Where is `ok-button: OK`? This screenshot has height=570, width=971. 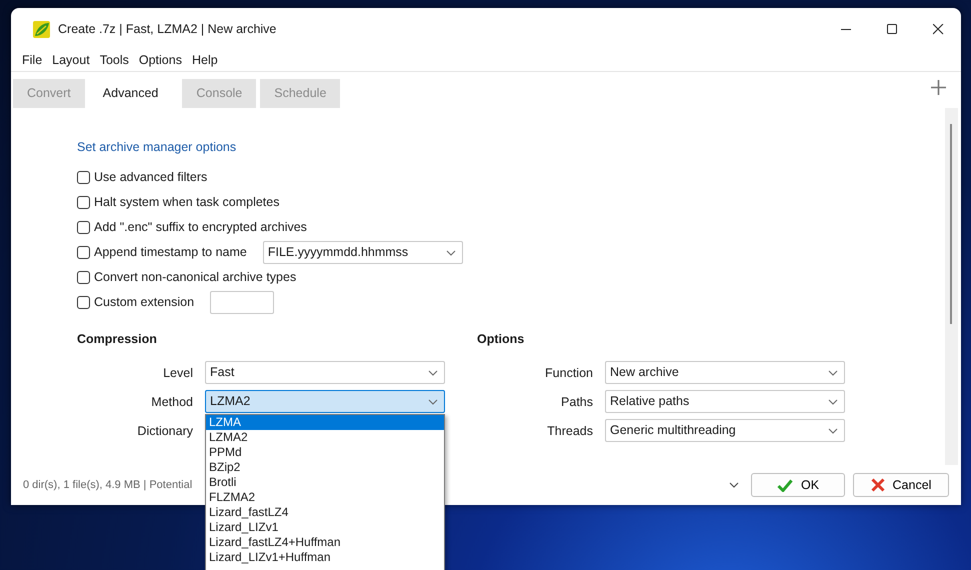 ok-button: OK is located at coordinates (798, 485).